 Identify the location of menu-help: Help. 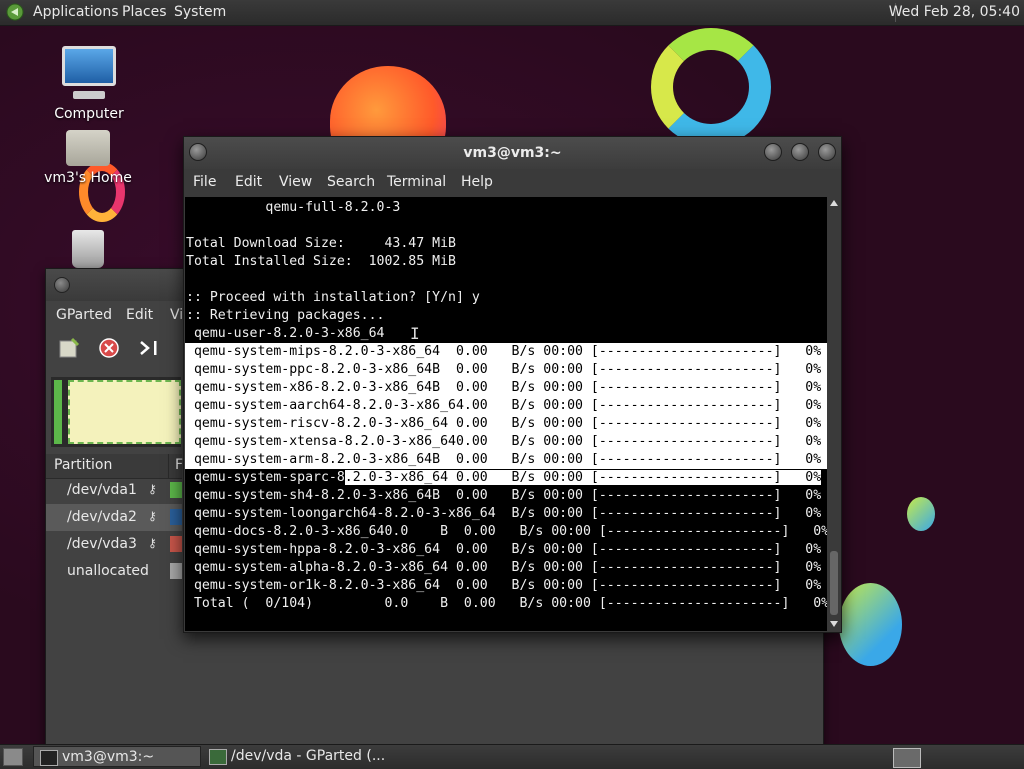
(477, 182).